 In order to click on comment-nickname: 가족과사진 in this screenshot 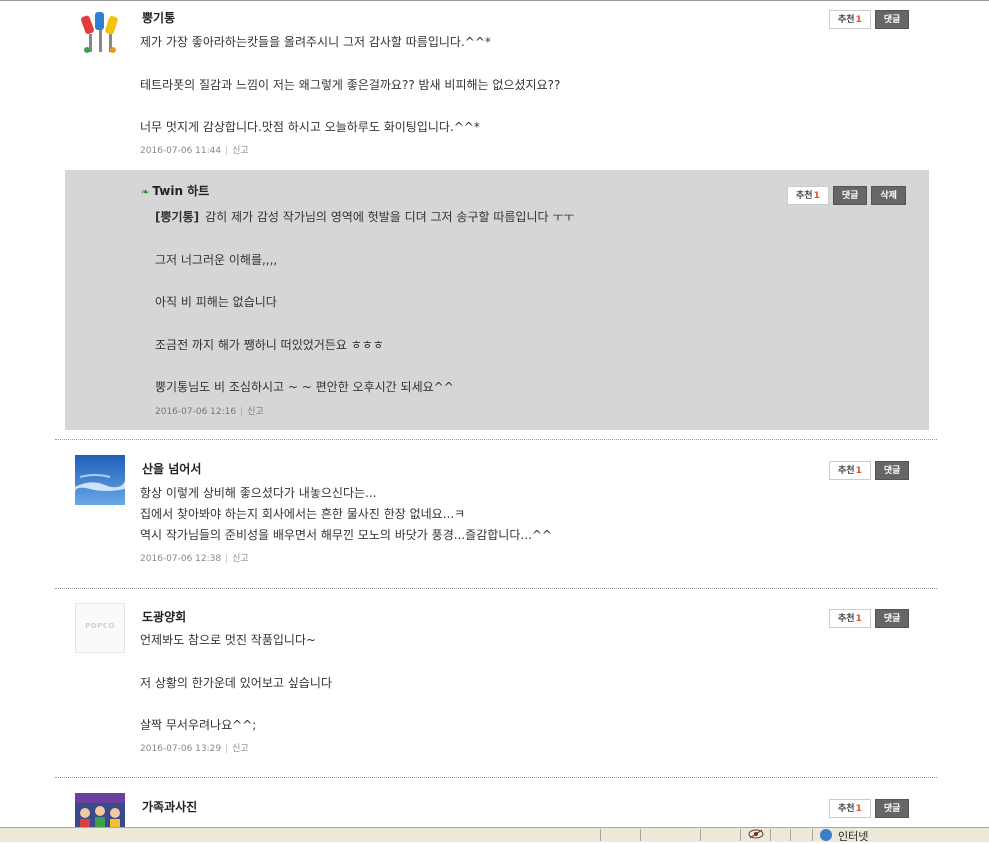, I will do `click(169, 806)`.